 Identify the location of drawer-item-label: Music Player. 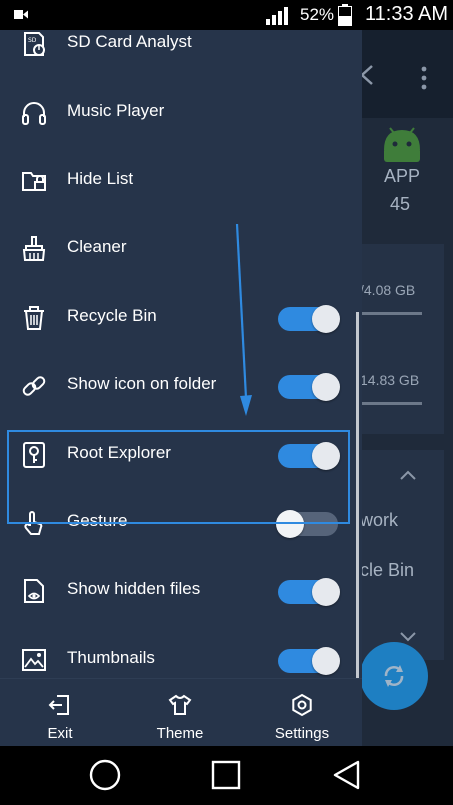
(116, 110).